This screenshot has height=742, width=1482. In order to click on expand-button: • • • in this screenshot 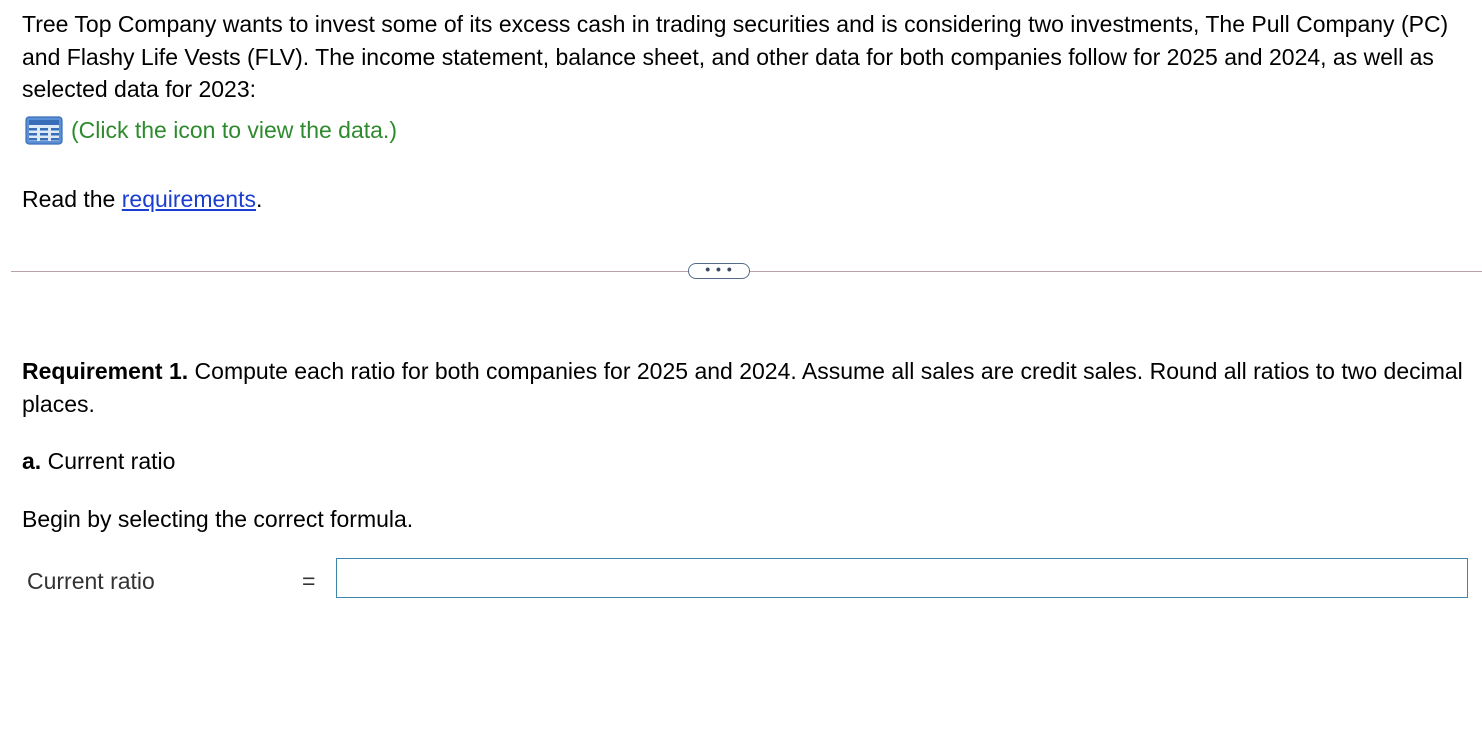, I will do `click(719, 270)`.